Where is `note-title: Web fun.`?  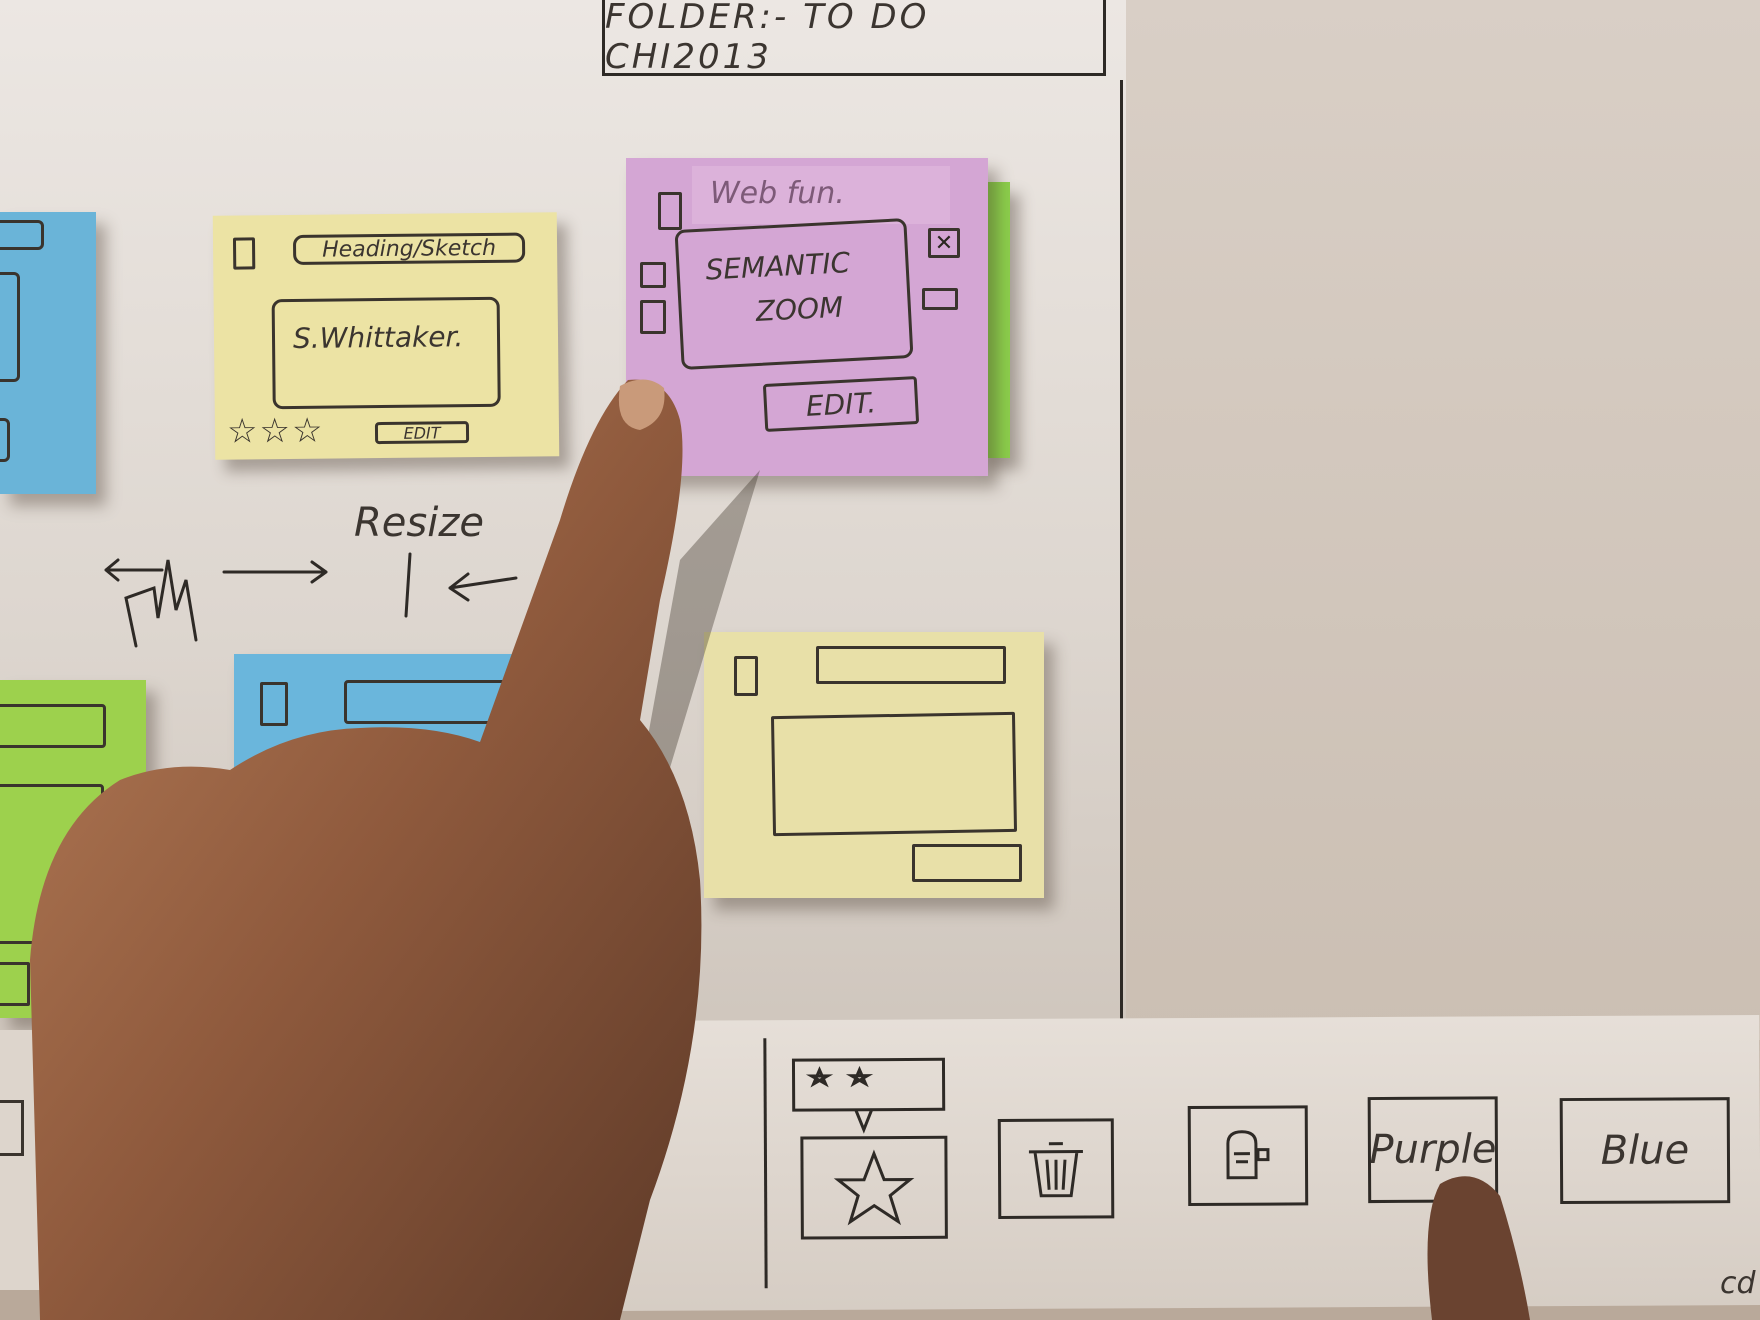 note-title: Web fun. is located at coordinates (777, 193).